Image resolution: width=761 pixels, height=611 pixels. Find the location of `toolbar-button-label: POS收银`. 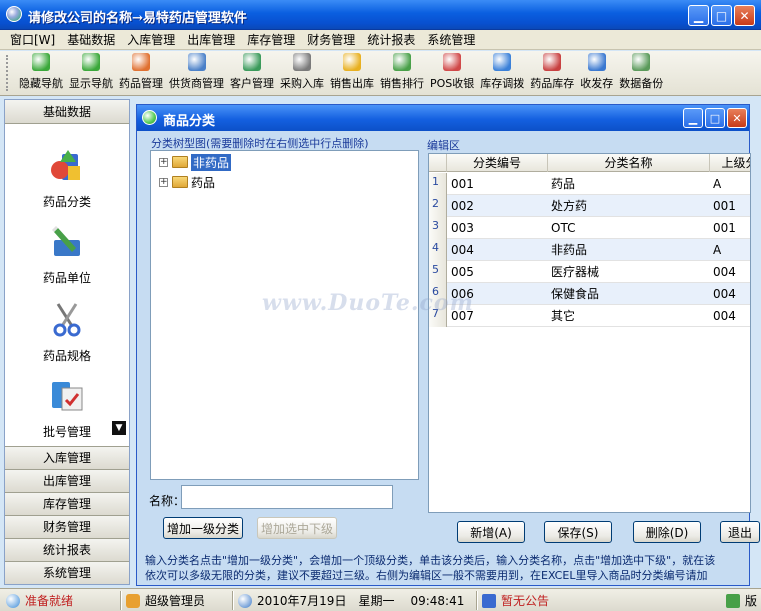

toolbar-button-label: POS收银 is located at coordinates (452, 83).